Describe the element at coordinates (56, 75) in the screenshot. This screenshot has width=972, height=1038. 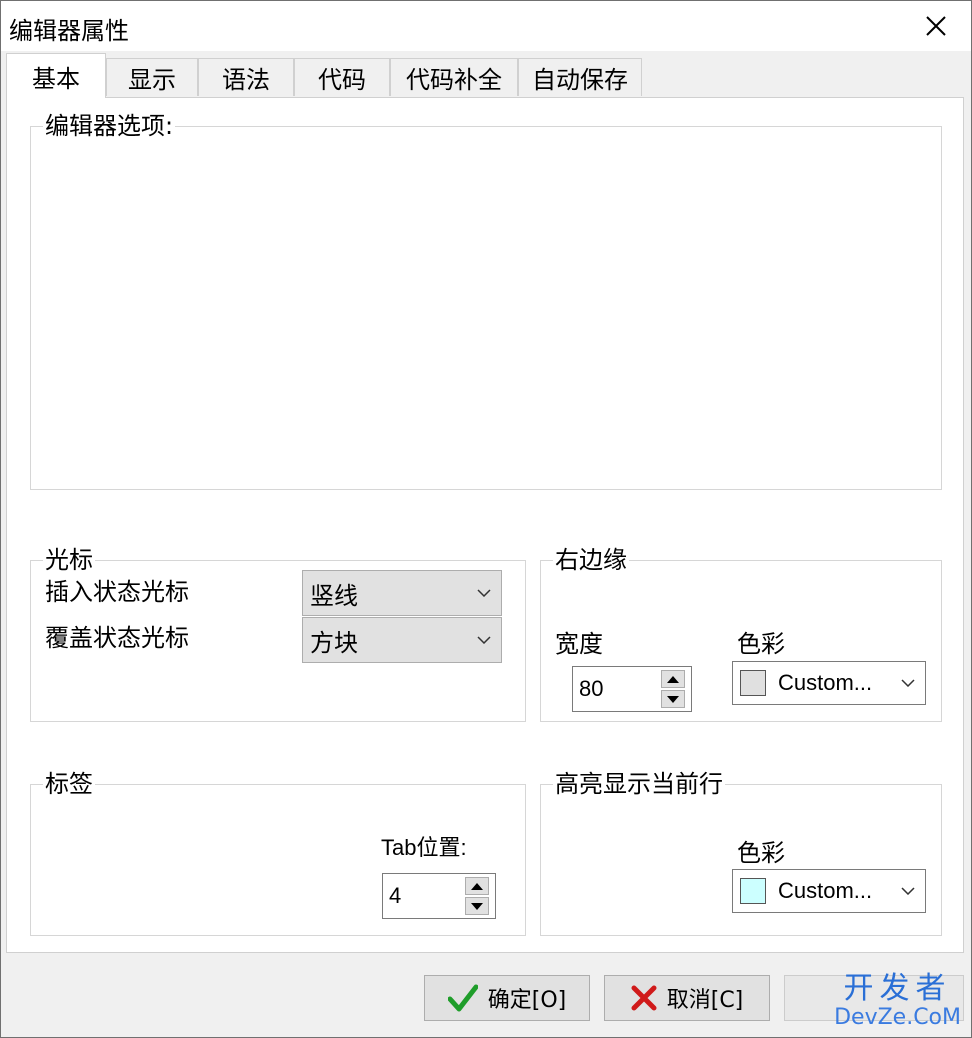
I see `tab-basic: 基本` at that location.